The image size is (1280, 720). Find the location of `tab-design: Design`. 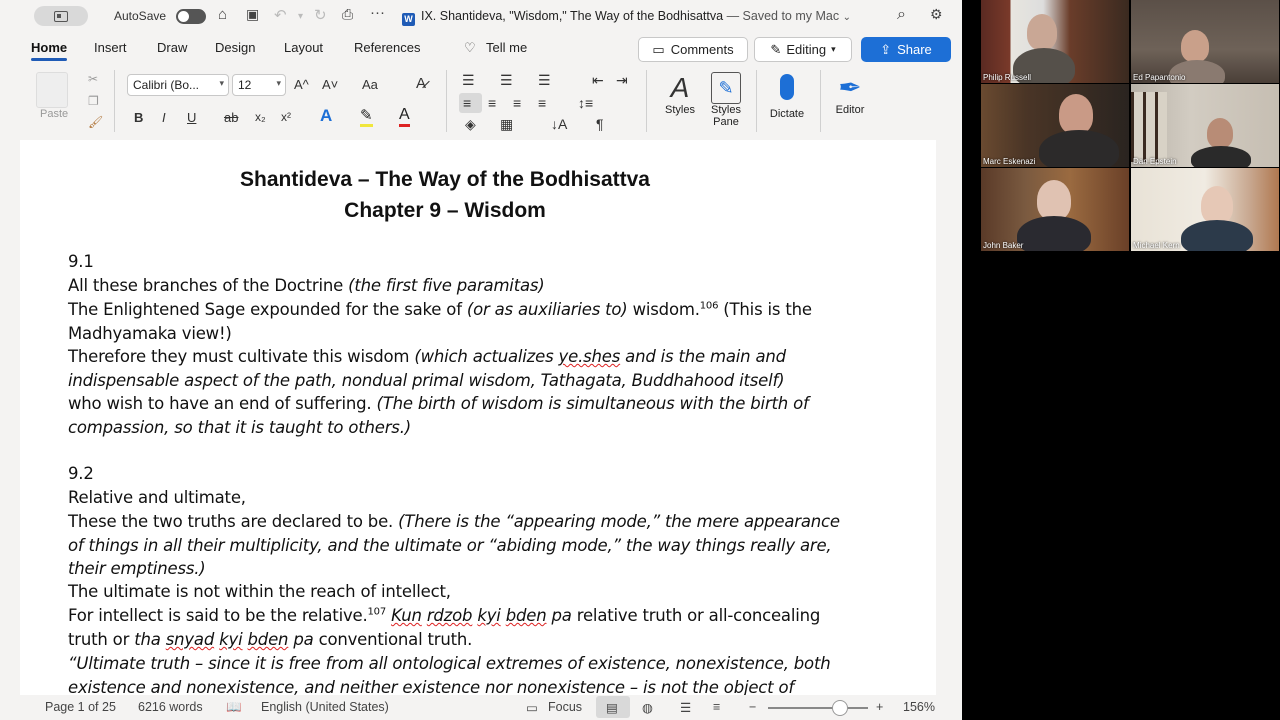

tab-design: Design is located at coordinates (235, 47).